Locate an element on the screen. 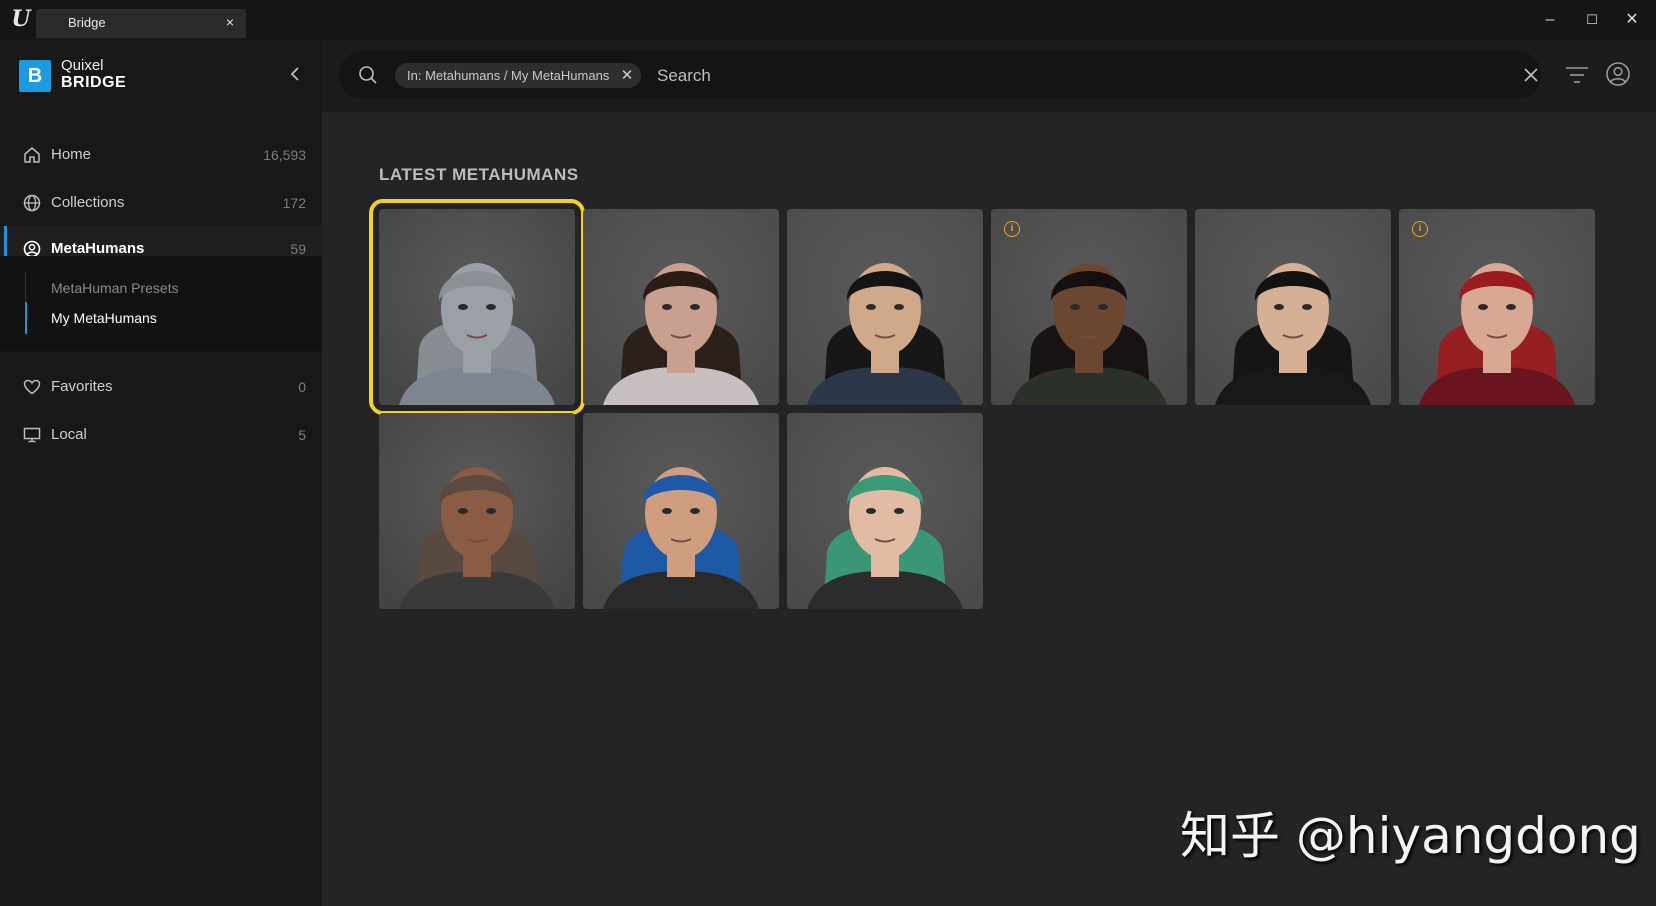 The height and width of the screenshot is (906, 1656). tab-label: Bridge is located at coordinates (87, 22).